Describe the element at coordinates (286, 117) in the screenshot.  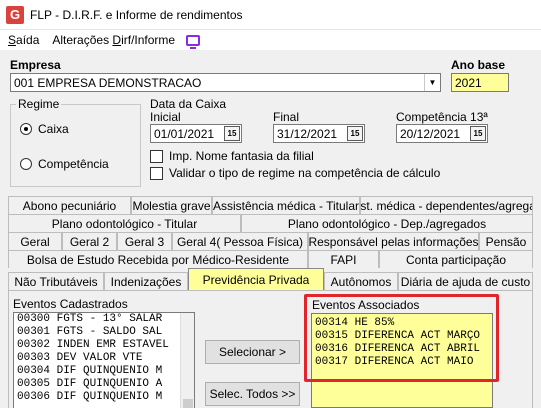
I see `final-label: Final` at that location.